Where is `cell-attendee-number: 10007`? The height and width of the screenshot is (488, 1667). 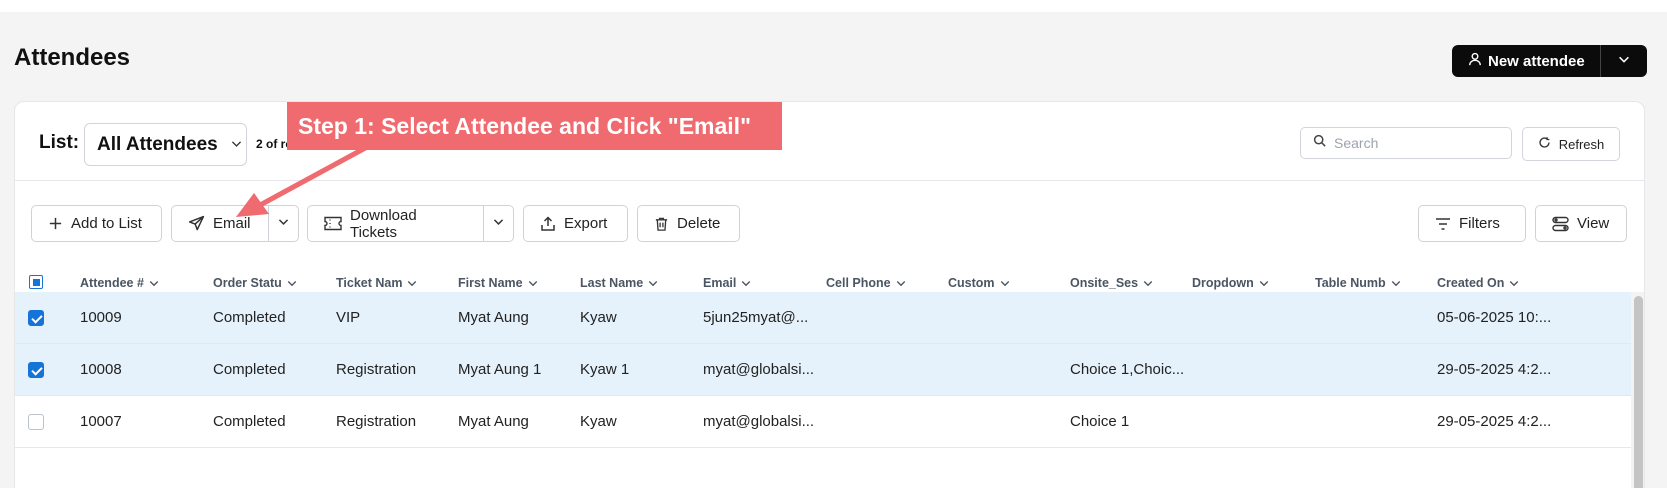
cell-attendee-number: 10007 is located at coordinates (101, 421).